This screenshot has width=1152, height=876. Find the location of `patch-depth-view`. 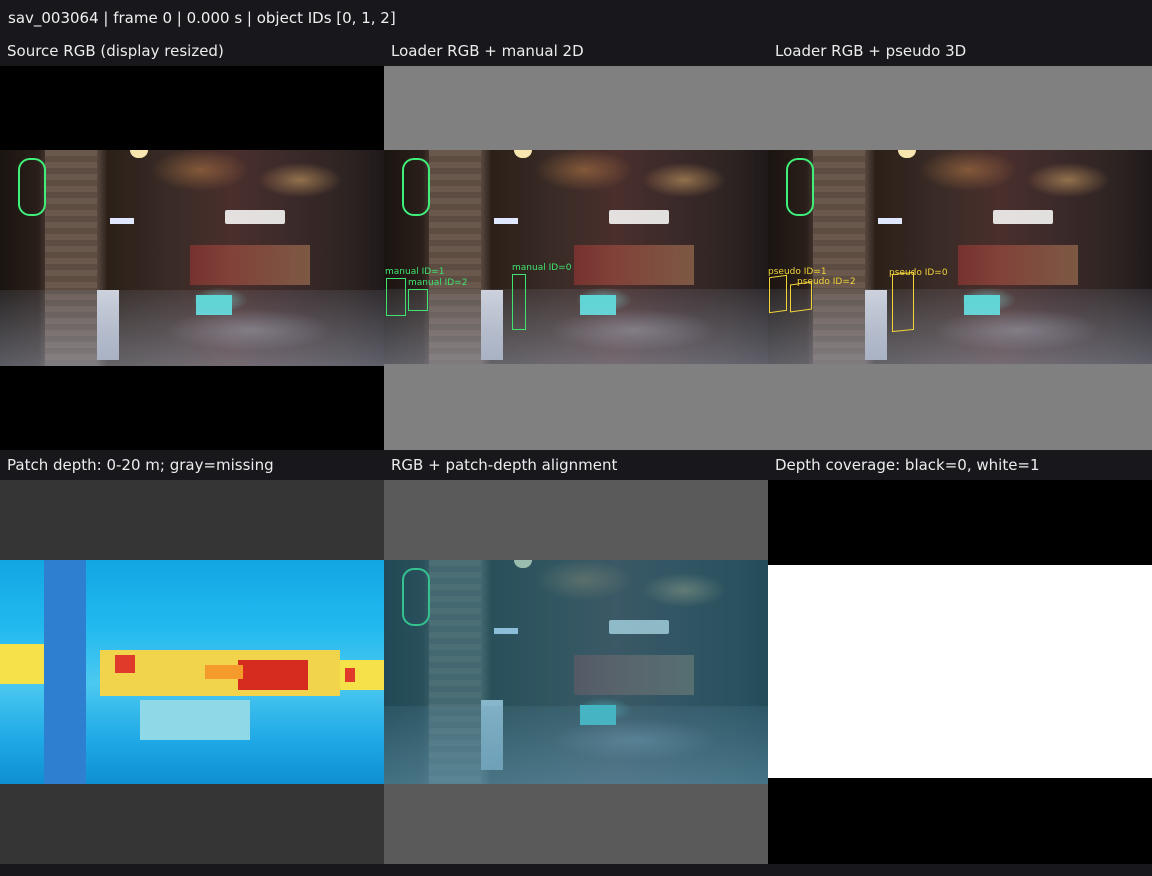

patch-depth-view is located at coordinates (192, 672).